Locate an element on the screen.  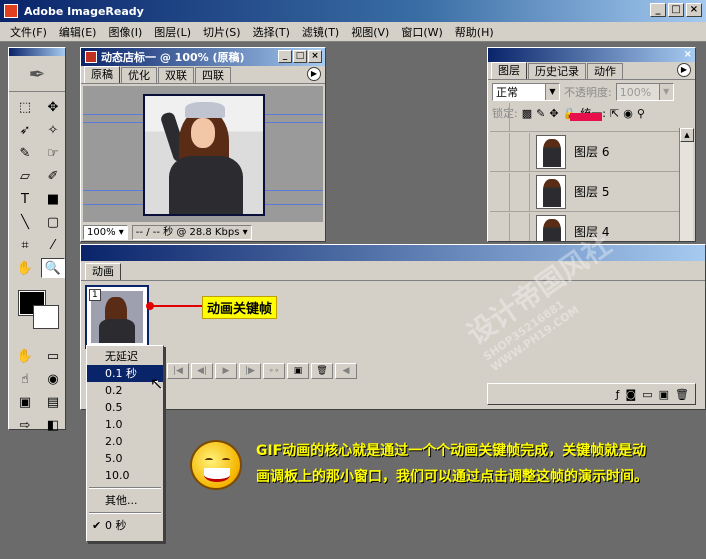
layers-scrollbar: ▲ is located at coordinates (686, 184).